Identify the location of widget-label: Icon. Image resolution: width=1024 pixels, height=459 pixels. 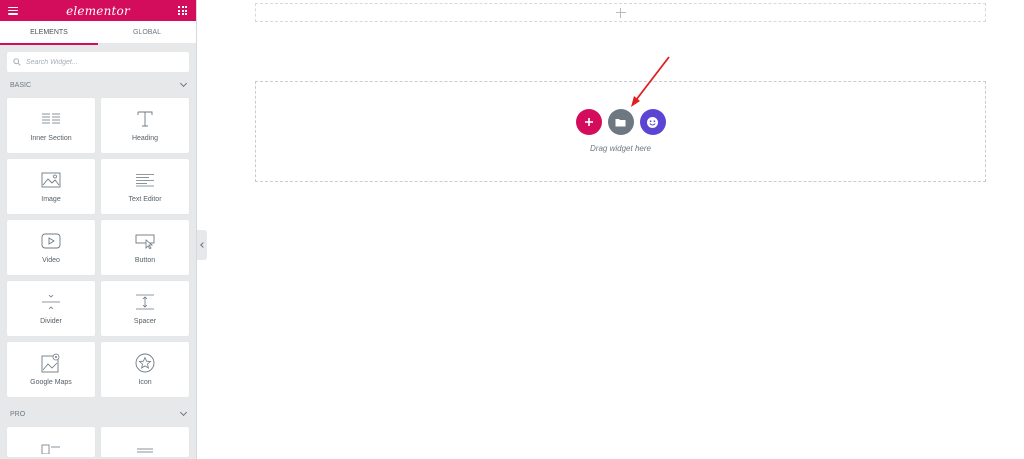
(145, 382).